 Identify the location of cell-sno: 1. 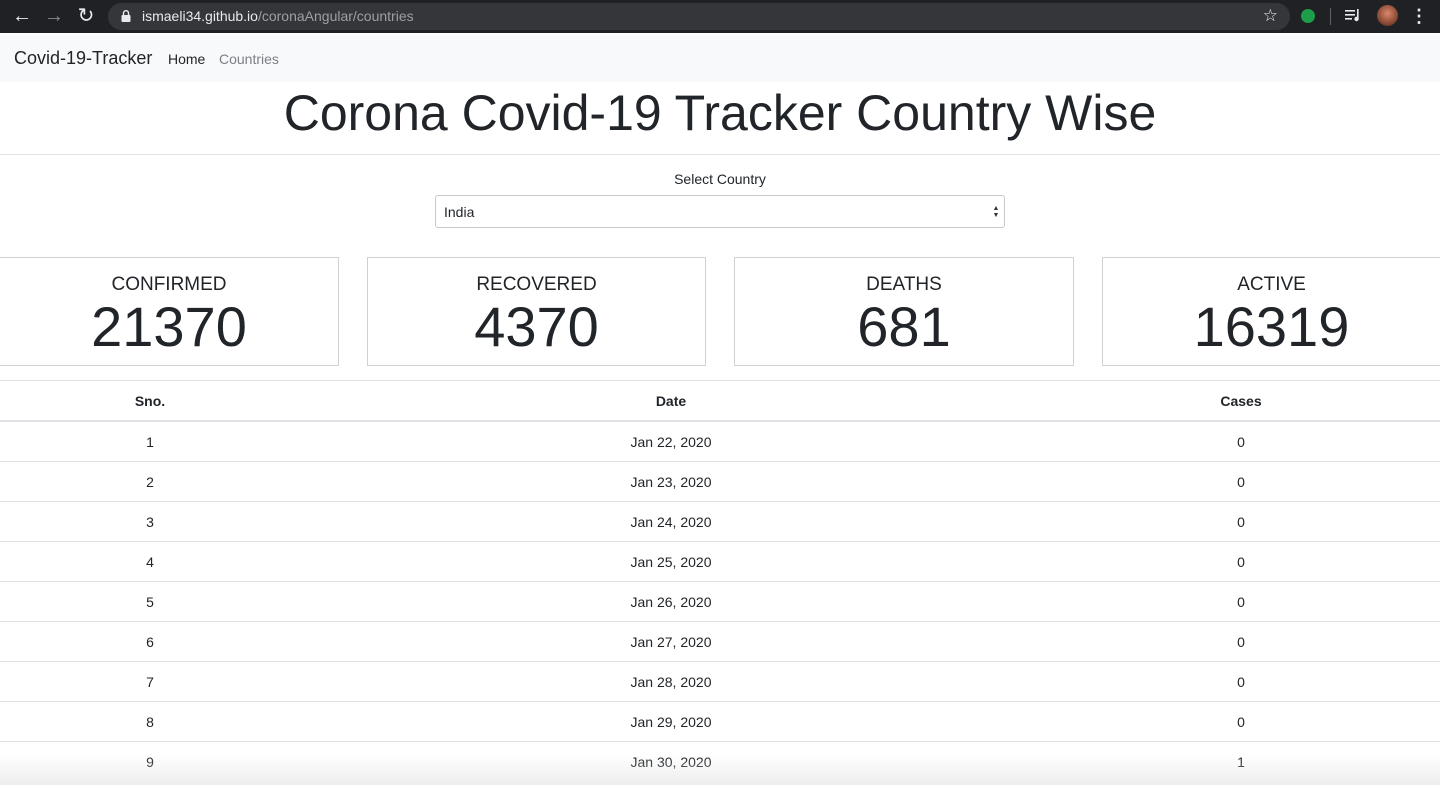
(150, 442).